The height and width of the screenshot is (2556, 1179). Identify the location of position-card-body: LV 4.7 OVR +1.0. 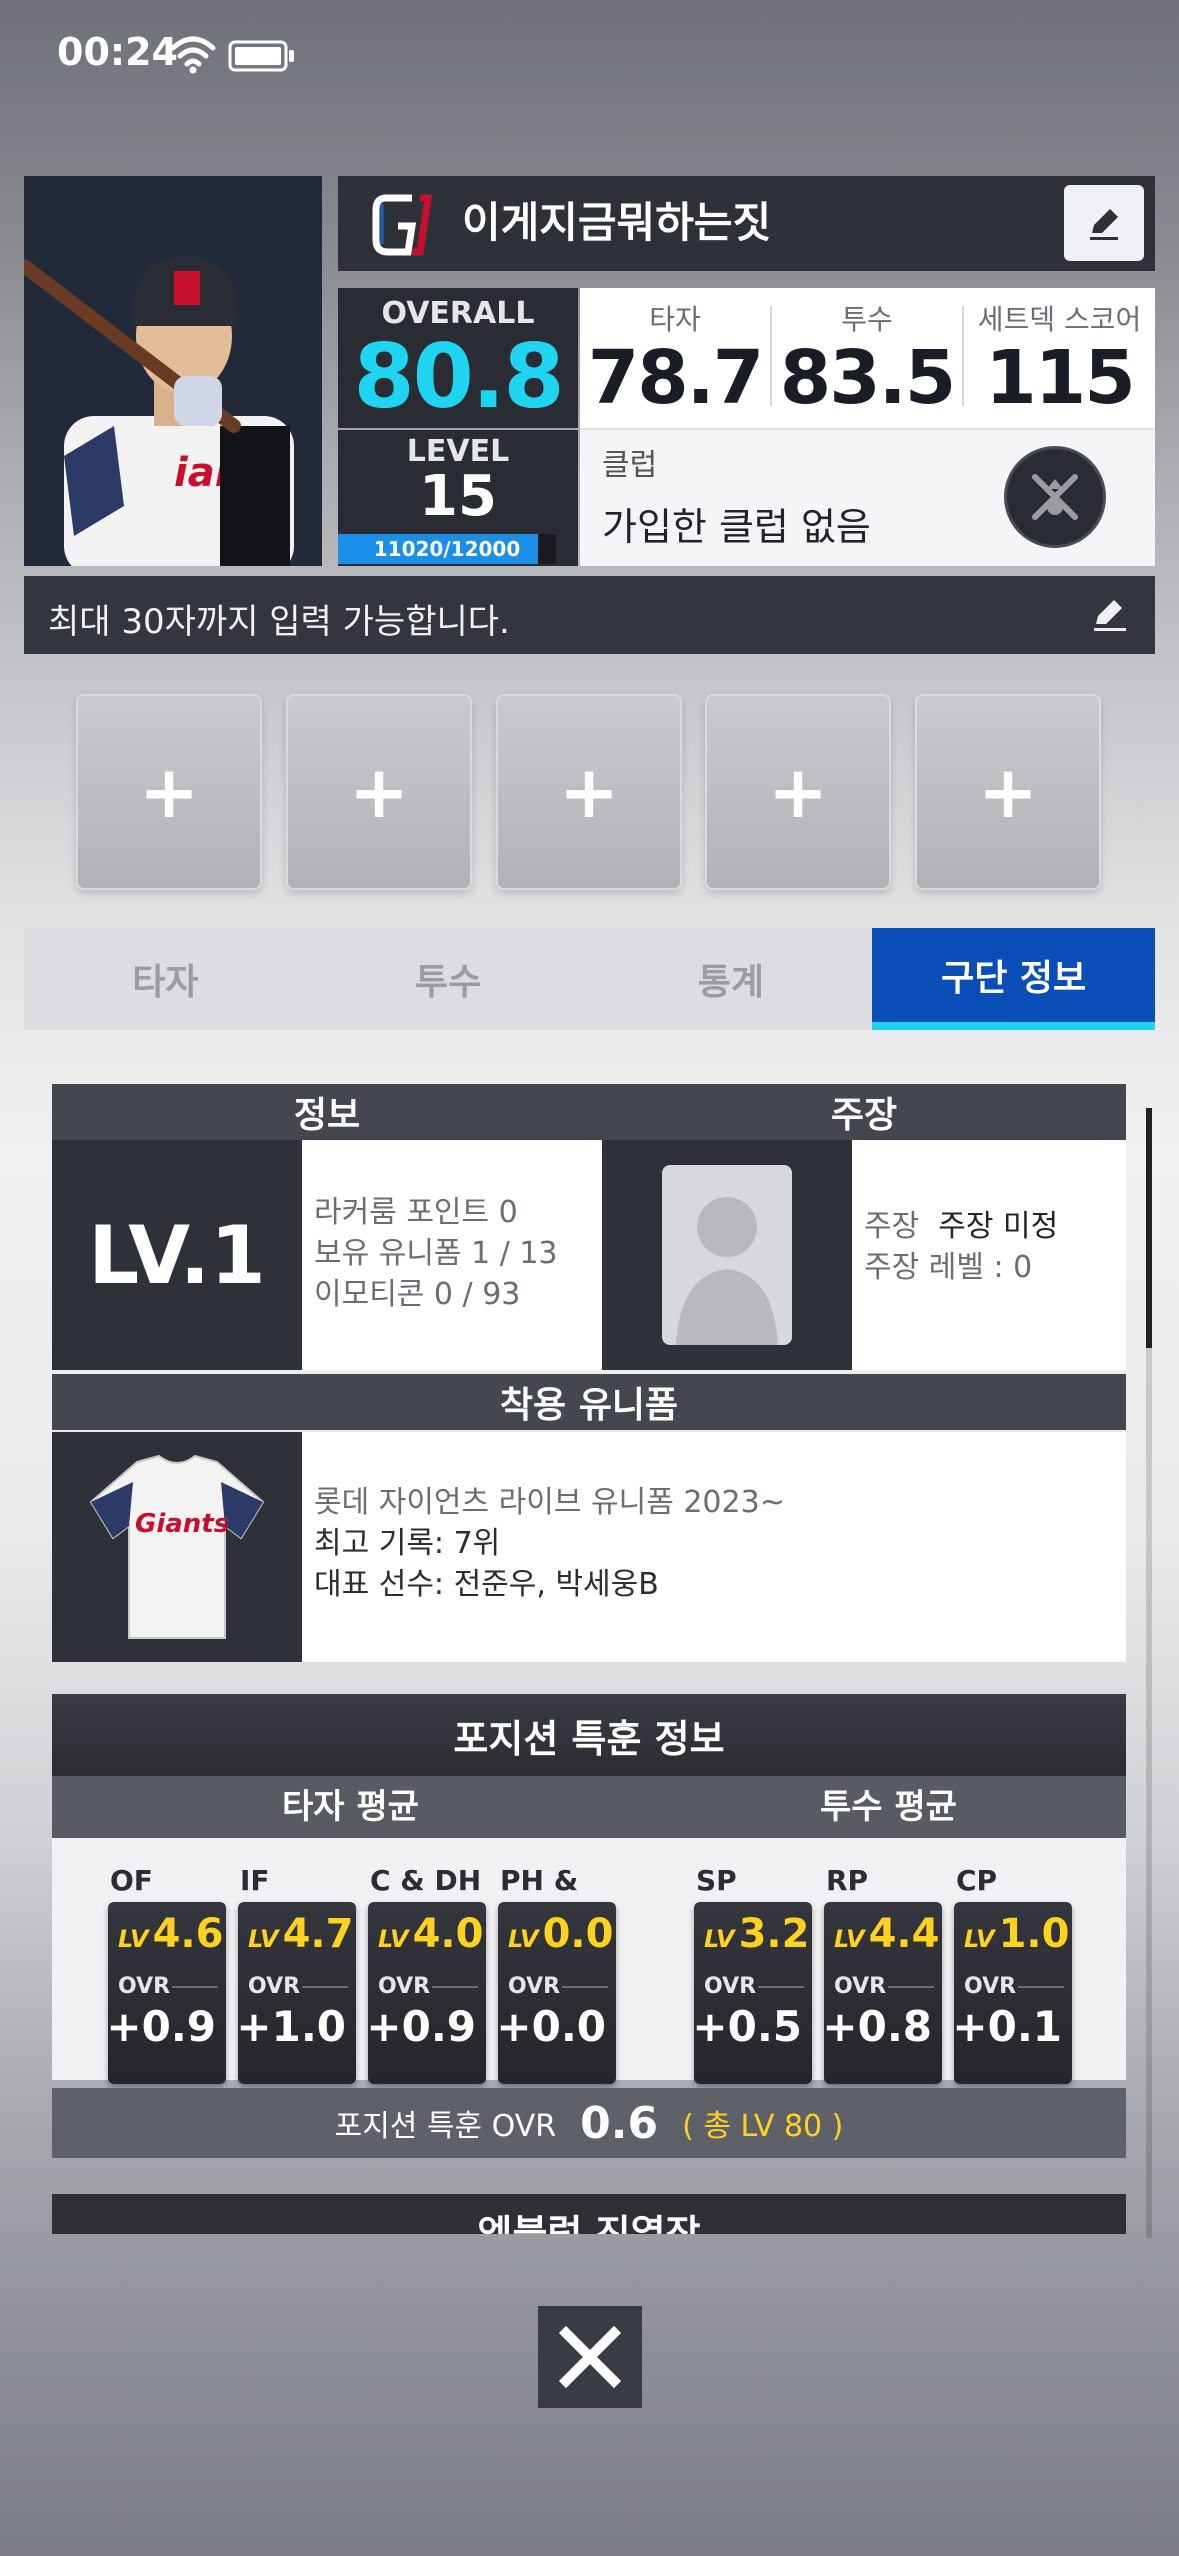
(296, 1993).